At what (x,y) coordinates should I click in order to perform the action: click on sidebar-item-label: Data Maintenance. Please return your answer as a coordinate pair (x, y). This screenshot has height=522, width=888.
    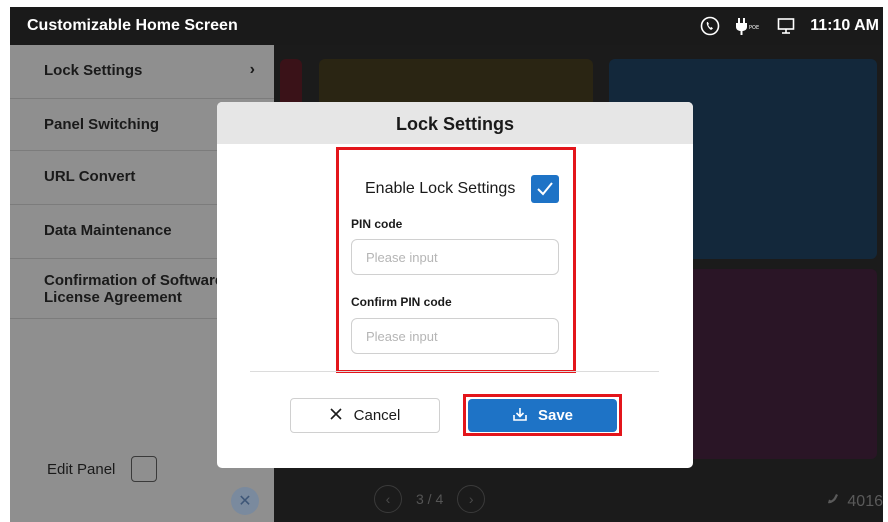
    Looking at the image, I should click on (108, 230).